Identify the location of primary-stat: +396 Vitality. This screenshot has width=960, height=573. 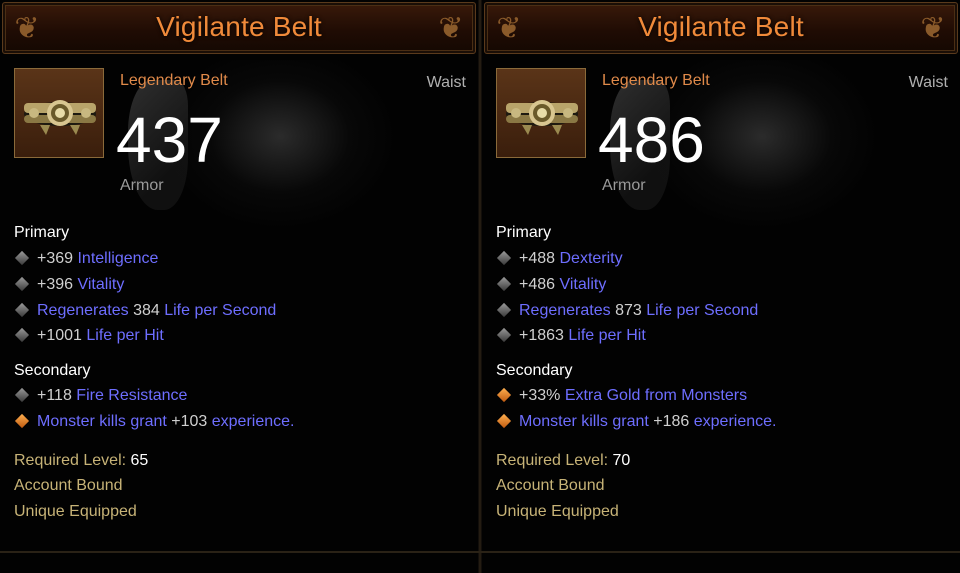
(69, 285).